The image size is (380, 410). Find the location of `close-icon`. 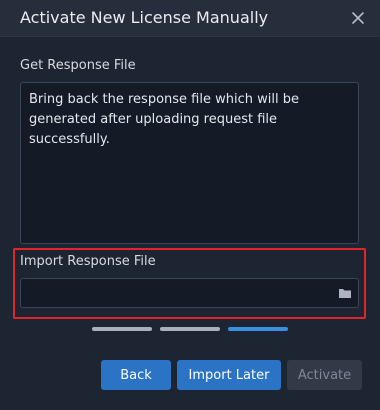

close-icon is located at coordinates (358, 18).